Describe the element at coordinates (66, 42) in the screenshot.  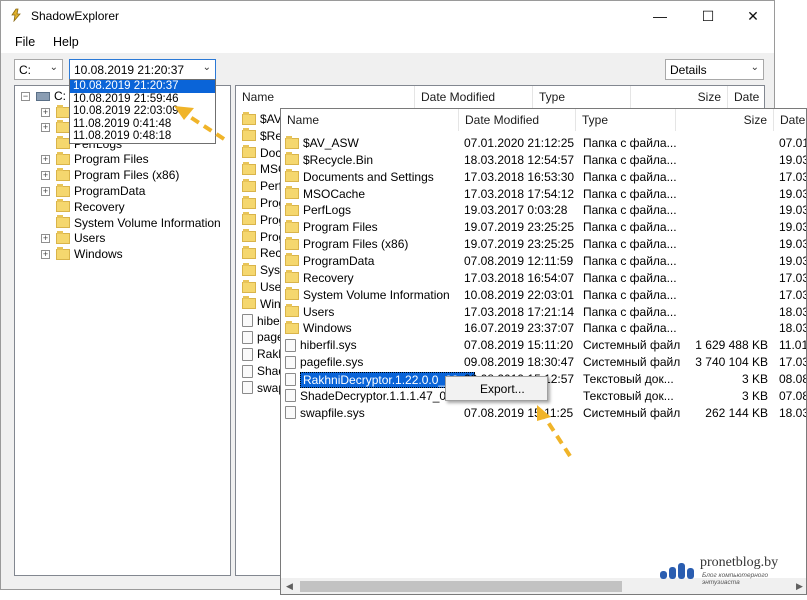
I see `menu-help: Help` at that location.